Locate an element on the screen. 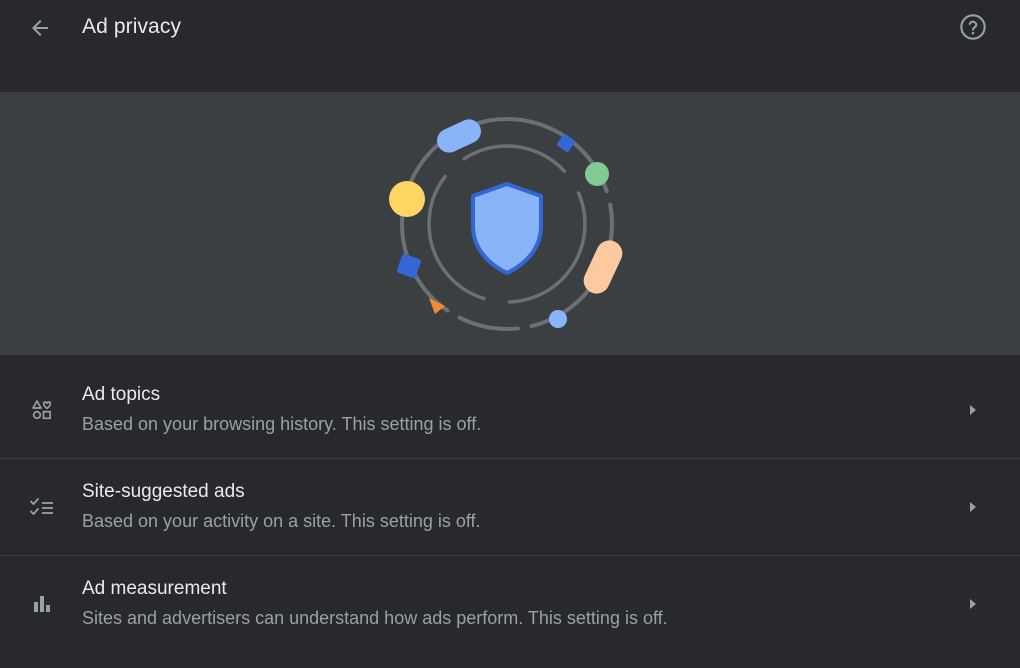  arrow-back-icon is located at coordinates (40, 28).